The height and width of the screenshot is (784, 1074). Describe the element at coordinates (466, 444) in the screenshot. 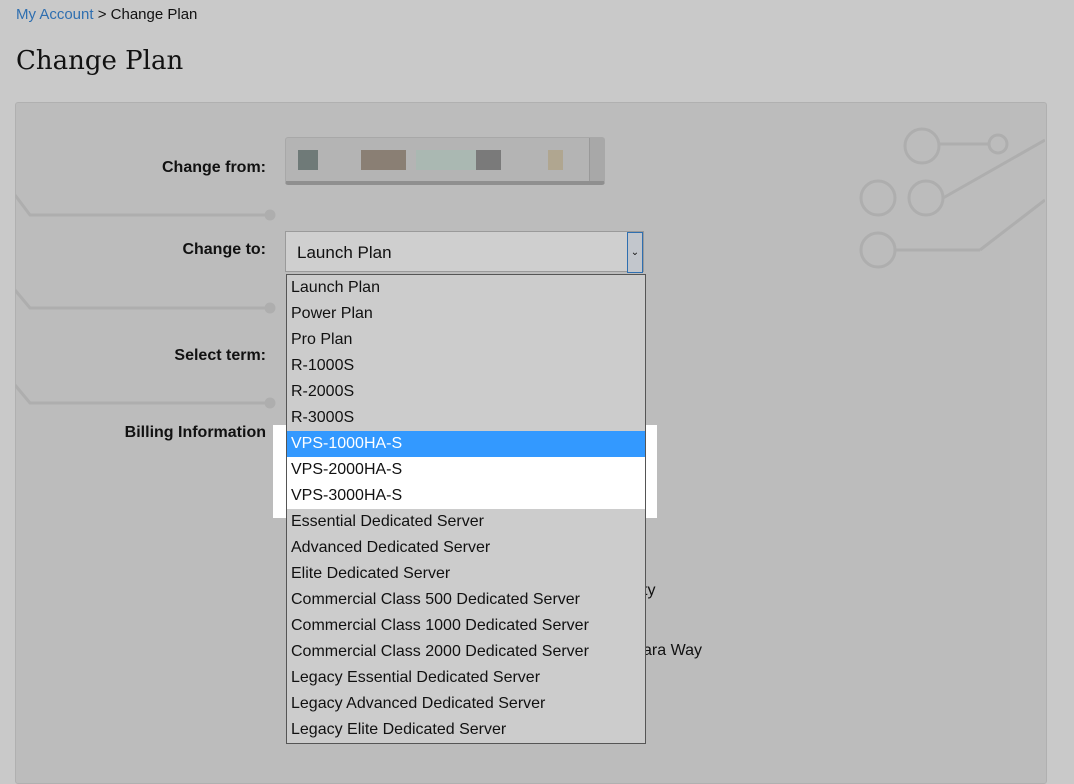

I see `option-vps-1000ha-s: VPS-1000HA-S` at that location.